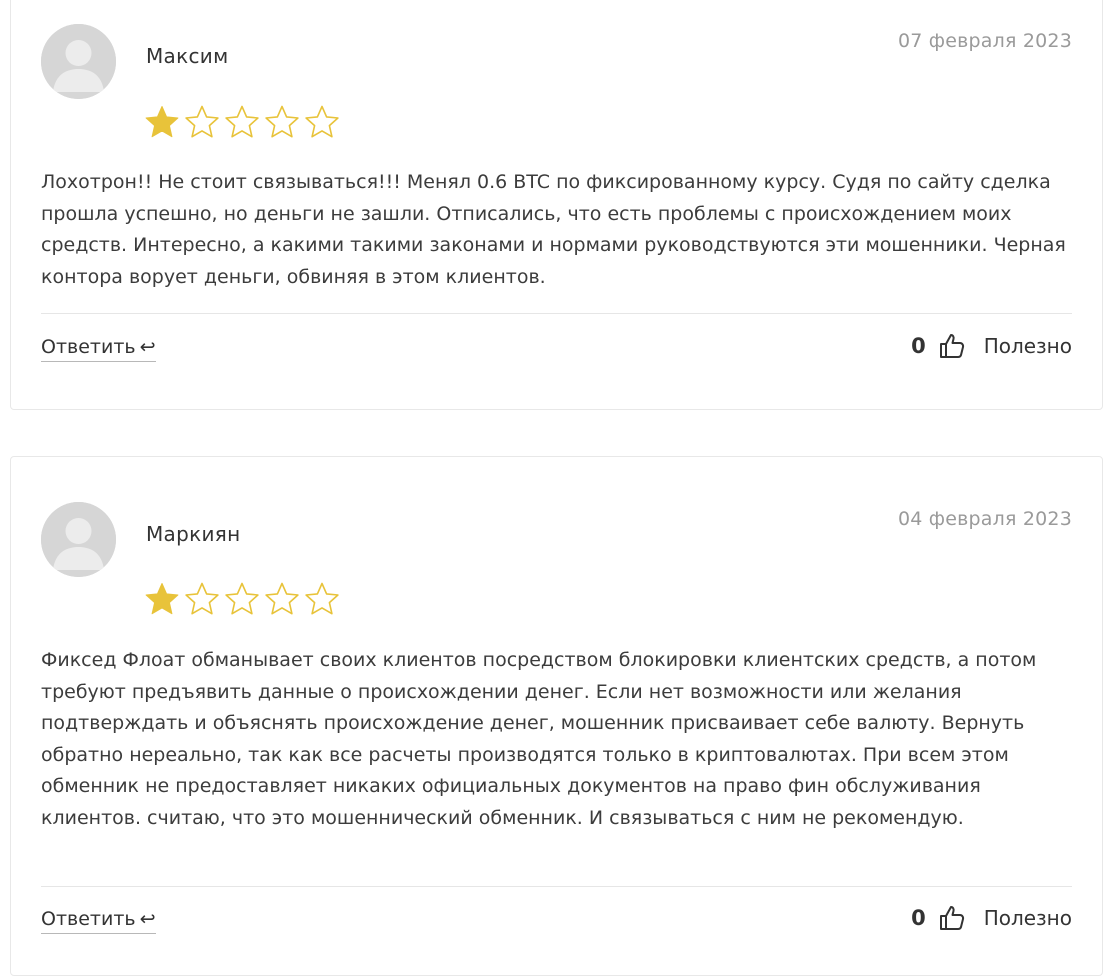  Describe the element at coordinates (187, 56) in the screenshot. I see `review-author: Максим` at that location.